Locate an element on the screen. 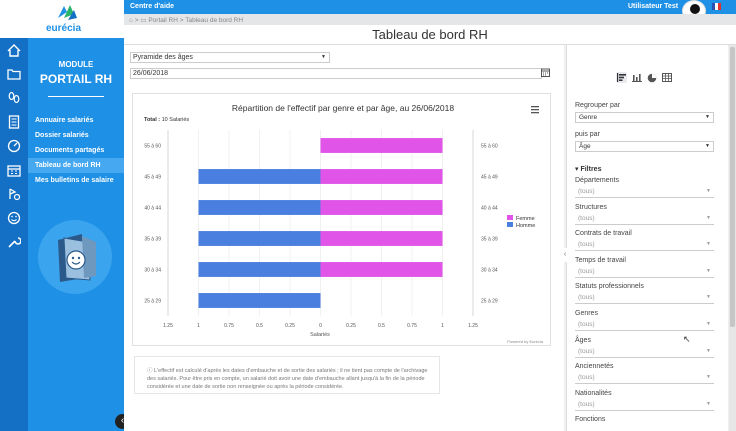 The height and width of the screenshot is (431, 736). sidebar-item-documents: Documents partagés is located at coordinates (76, 150).